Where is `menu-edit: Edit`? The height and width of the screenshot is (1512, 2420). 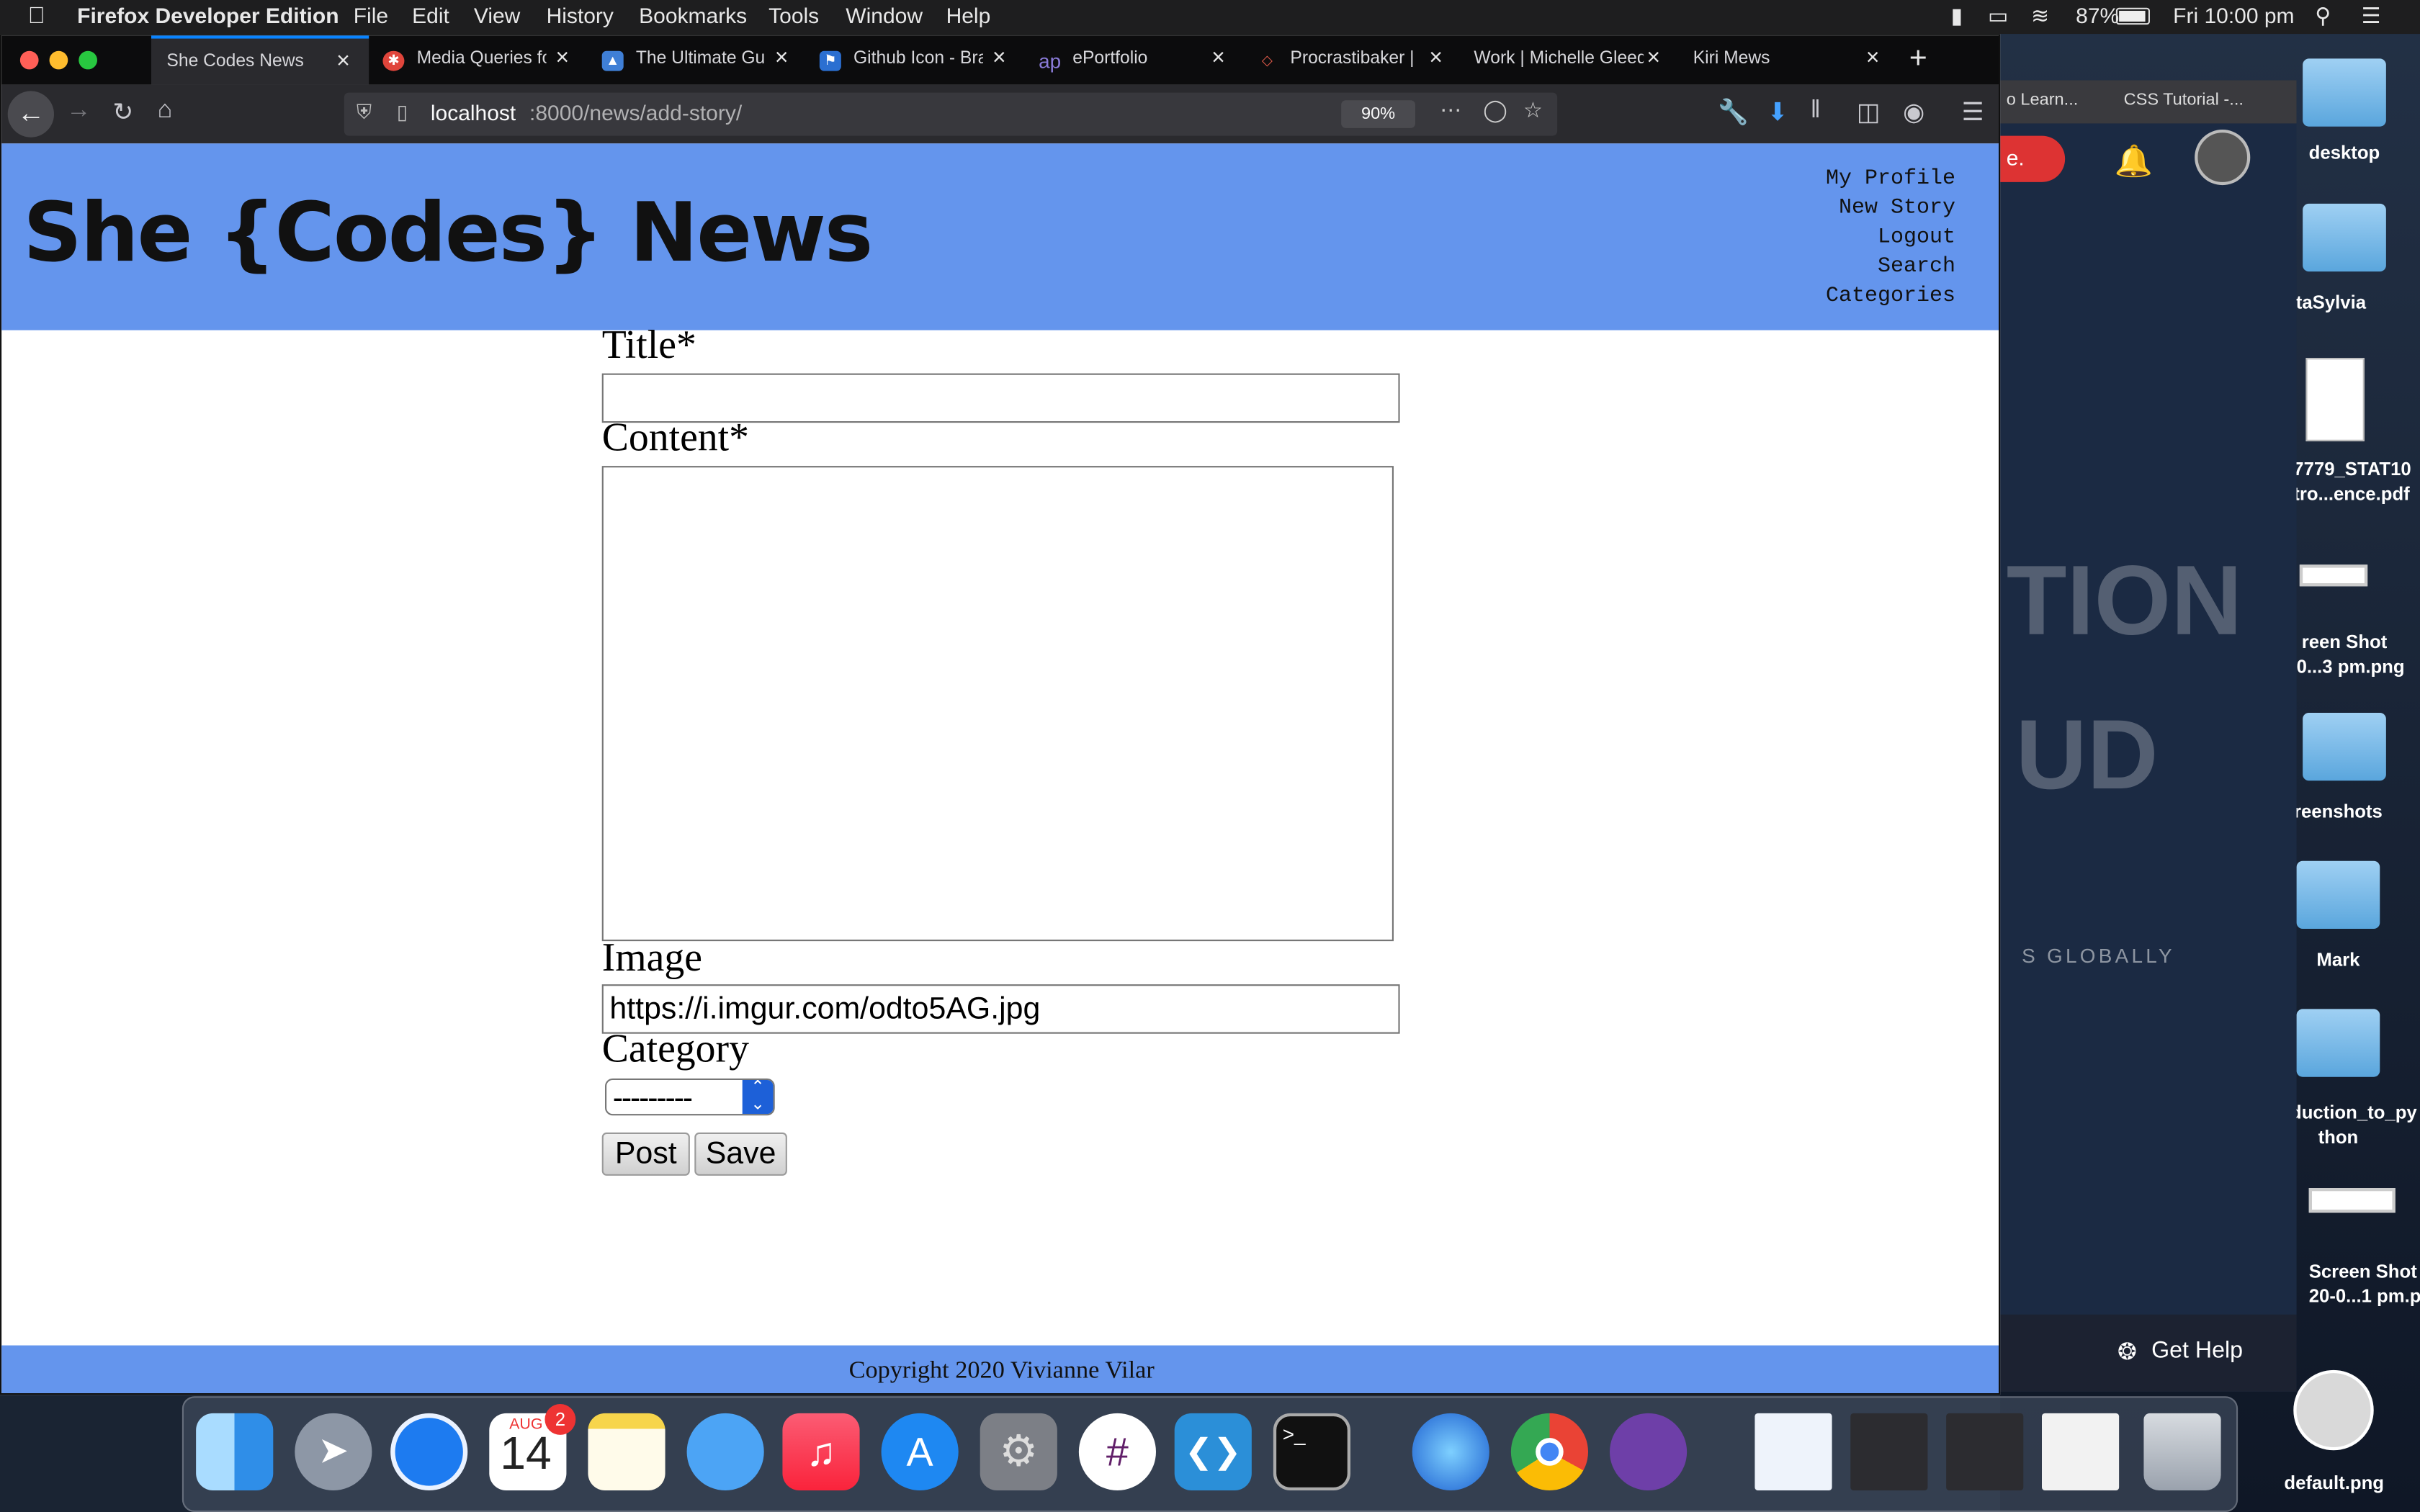 menu-edit: Edit is located at coordinates (430, 15).